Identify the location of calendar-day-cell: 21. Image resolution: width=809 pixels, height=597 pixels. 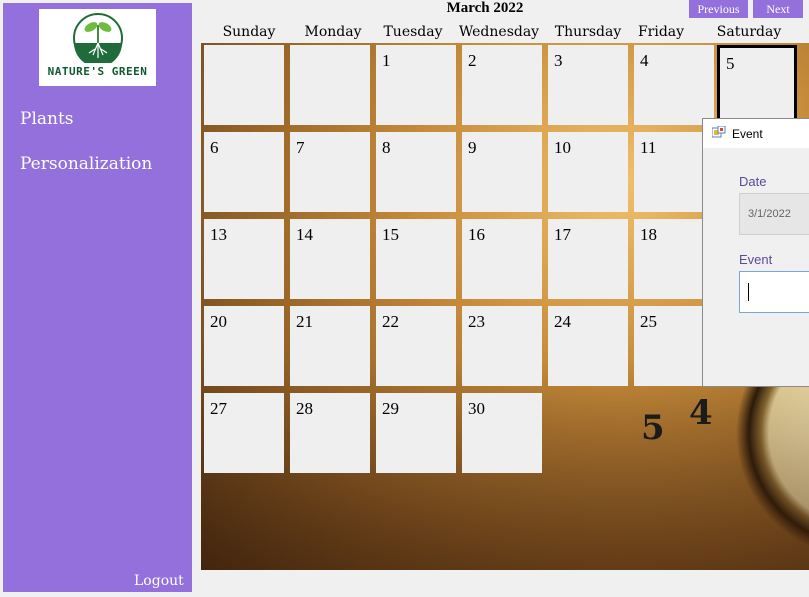
(330, 346).